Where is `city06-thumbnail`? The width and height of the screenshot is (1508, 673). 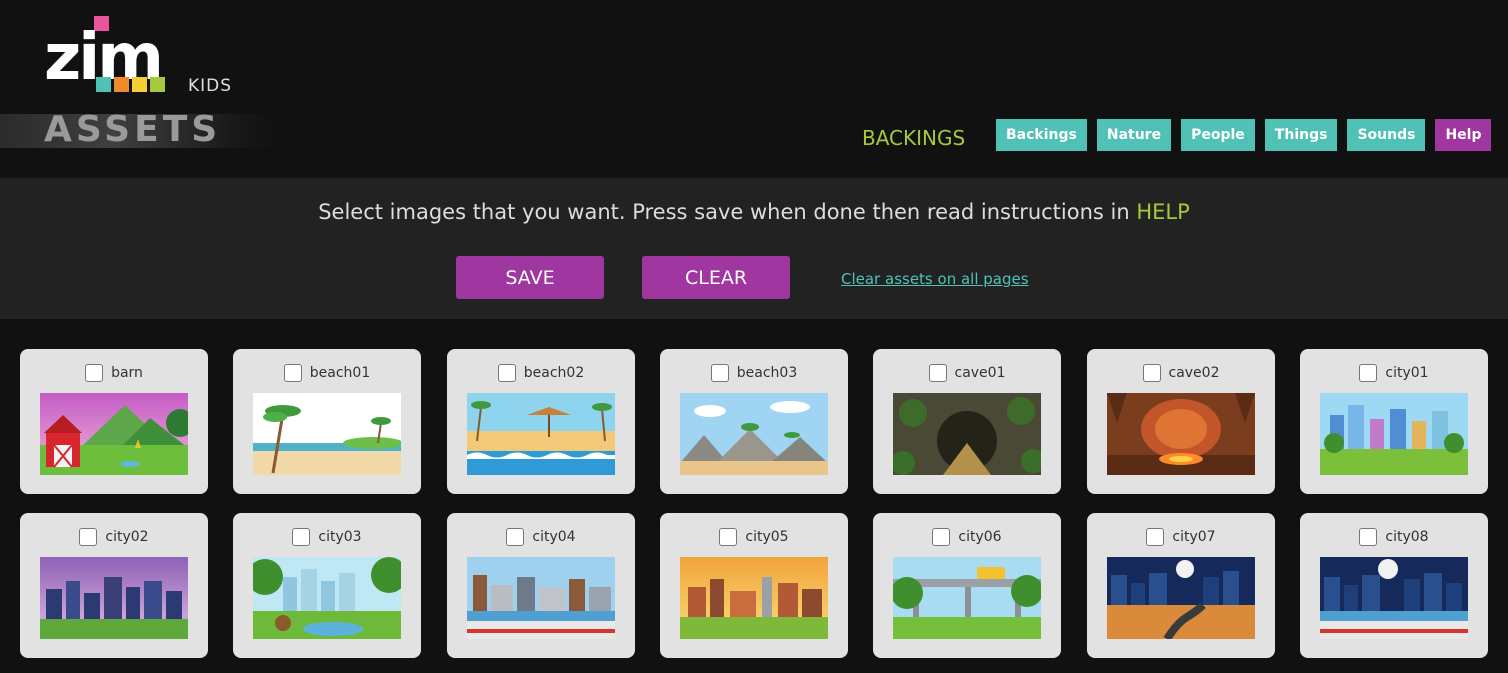
city06-thumbnail is located at coordinates (967, 598).